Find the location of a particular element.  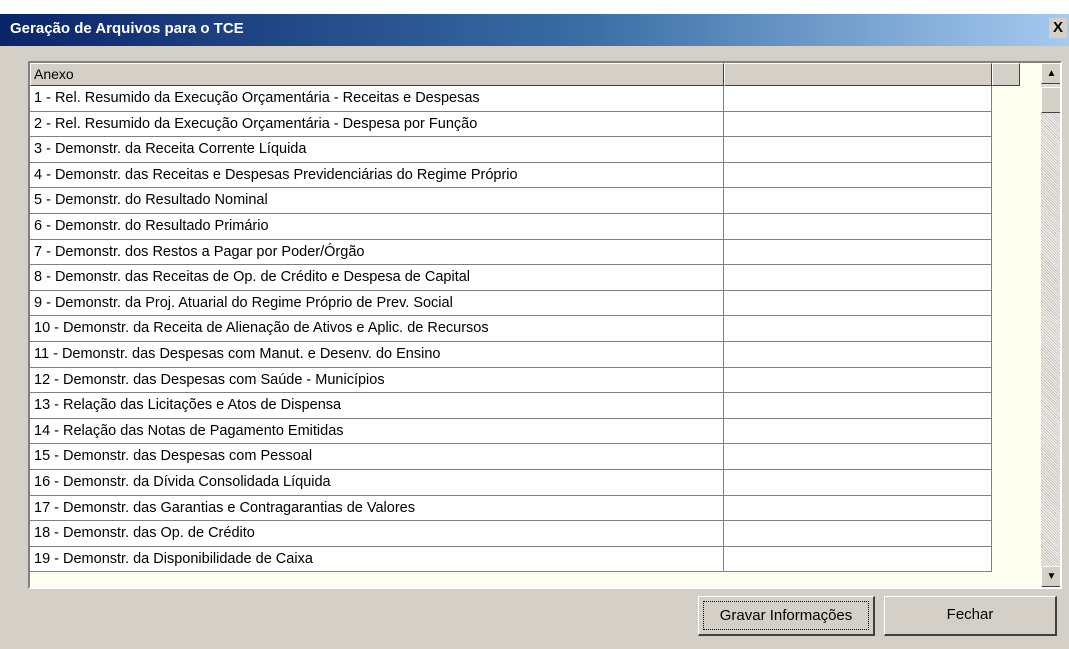

title-bar: Geração de Arquivos para o TCE X is located at coordinates (534, 30).